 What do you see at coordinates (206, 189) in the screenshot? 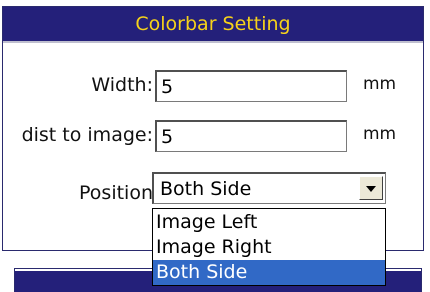
I see `position-select-value: Both Side` at bounding box center [206, 189].